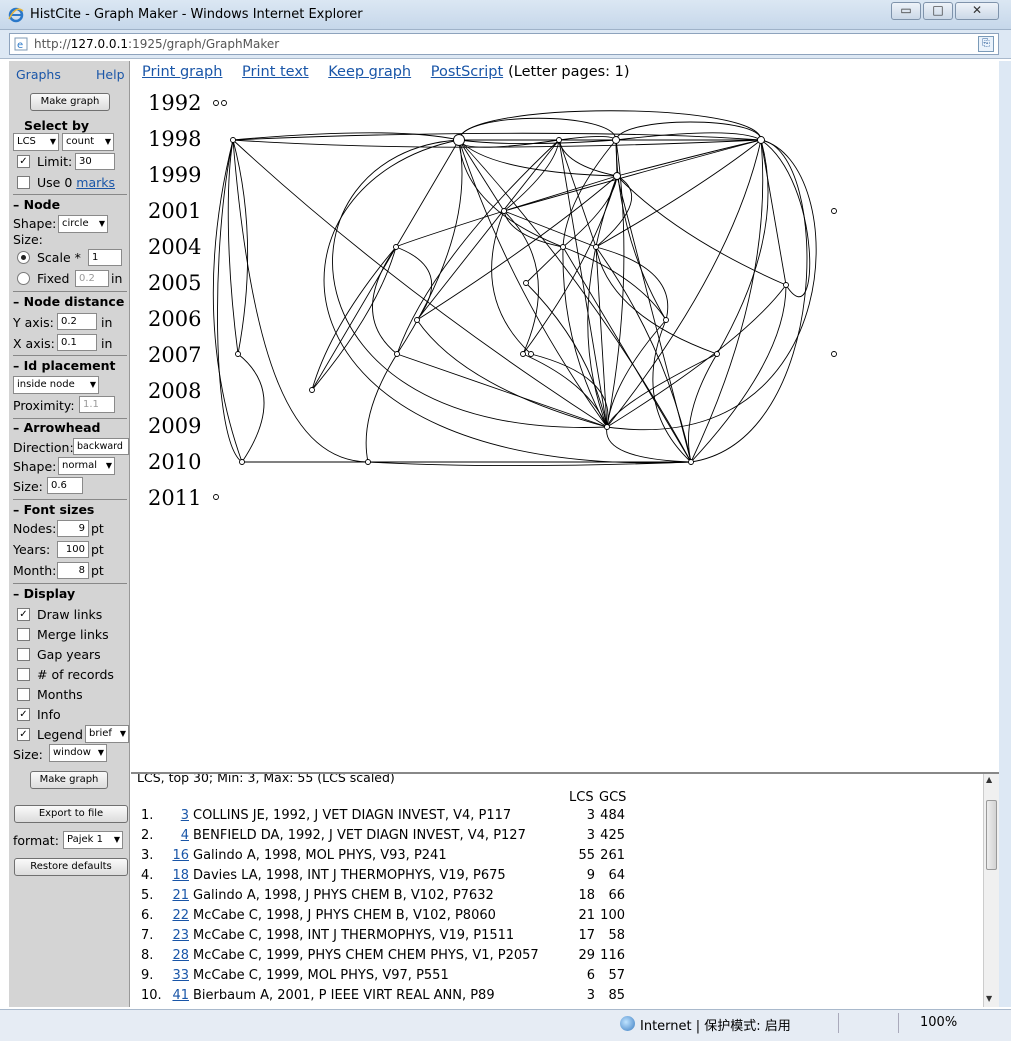 This screenshot has height=1041, width=1011. What do you see at coordinates (23, 654) in the screenshot?
I see `gap-years-checkbox` at bounding box center [23, 654].